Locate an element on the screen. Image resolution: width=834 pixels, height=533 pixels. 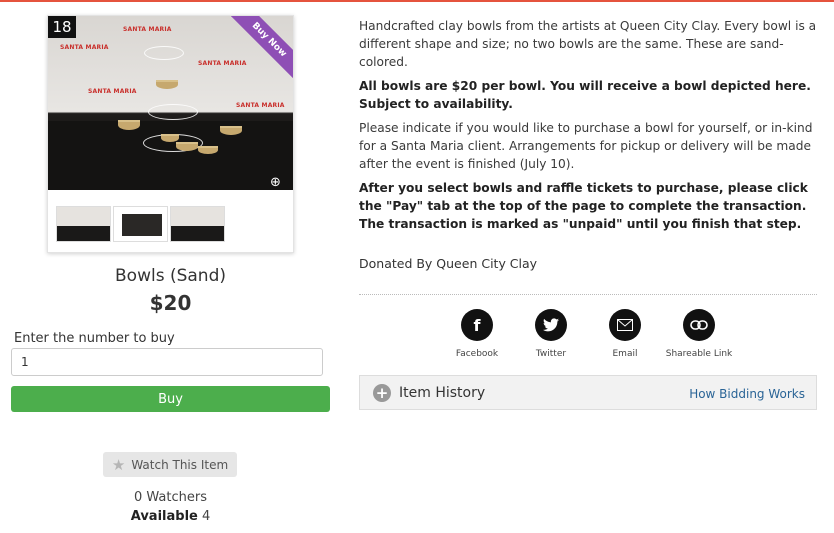
share-label: Twitter is located at coordinates (551, 354).